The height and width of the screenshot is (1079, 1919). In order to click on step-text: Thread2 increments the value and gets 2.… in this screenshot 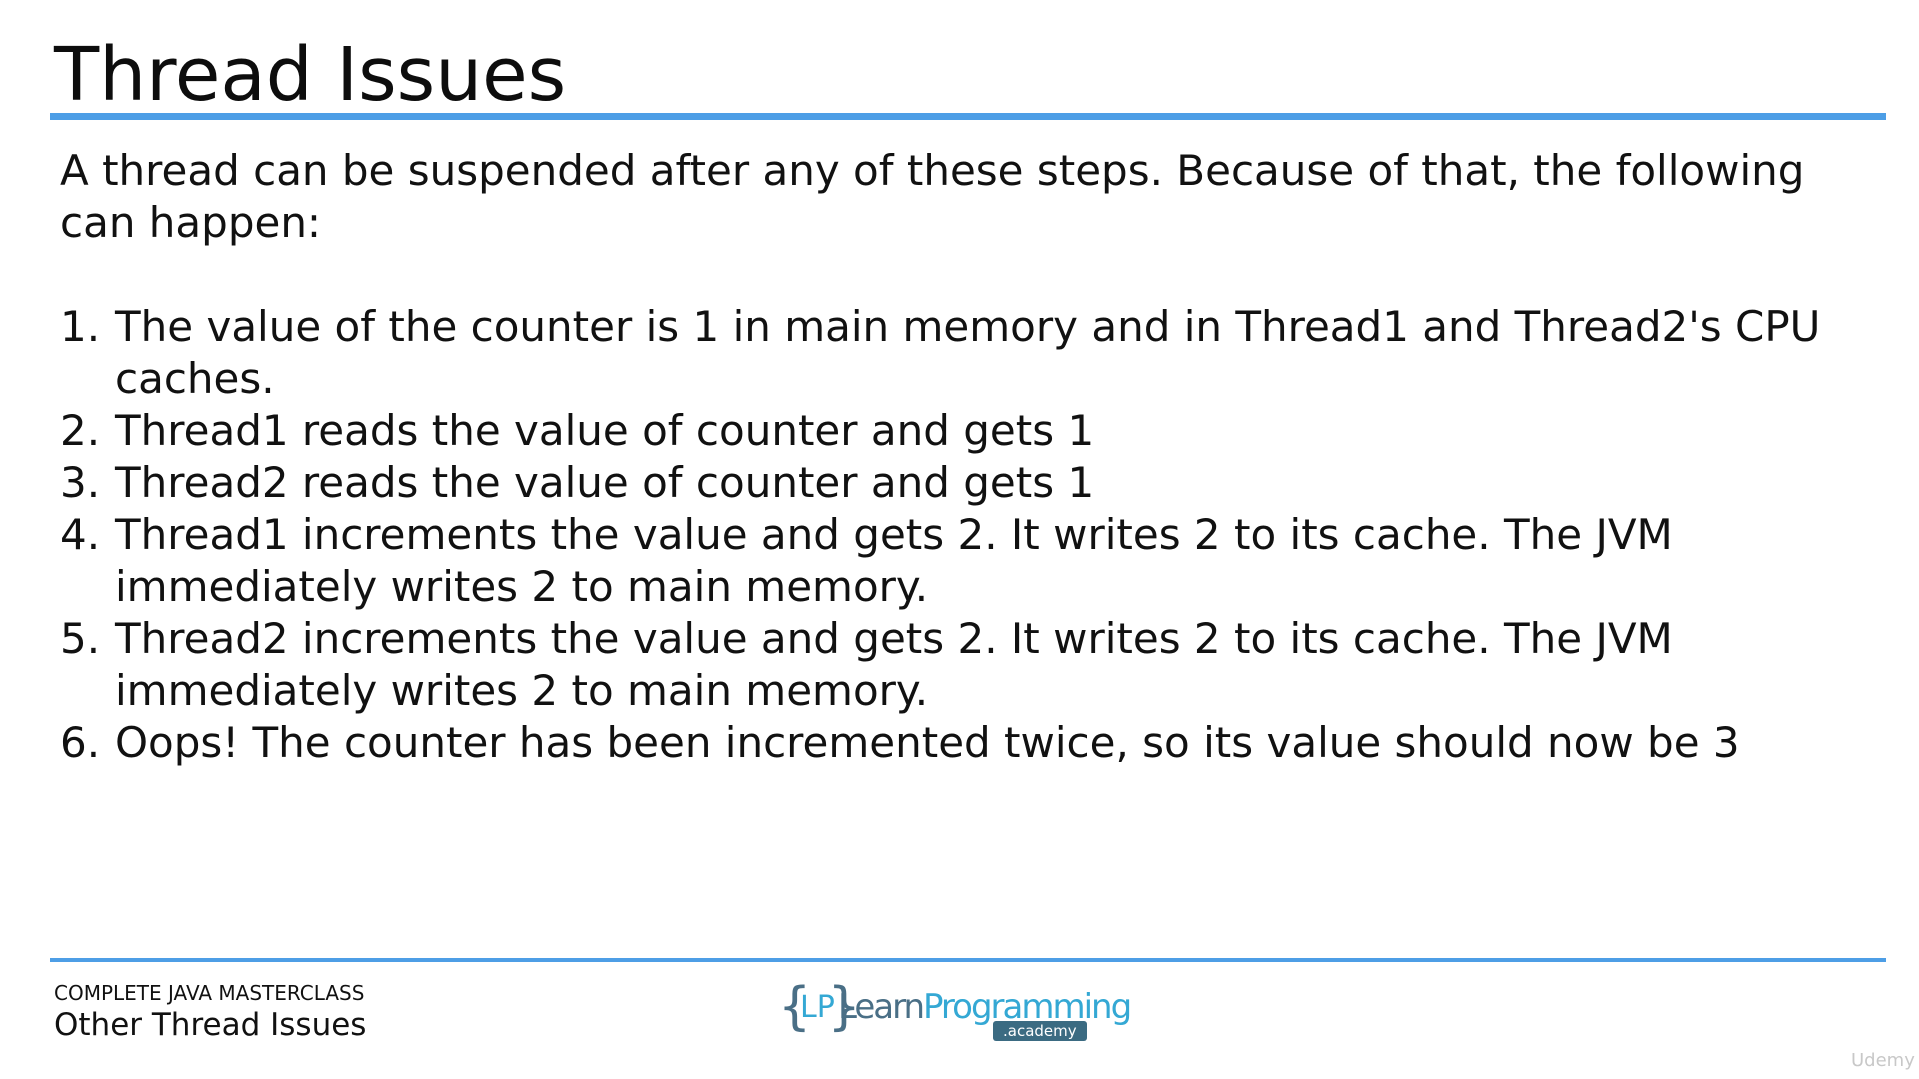, I will do `click(894, 664)`.